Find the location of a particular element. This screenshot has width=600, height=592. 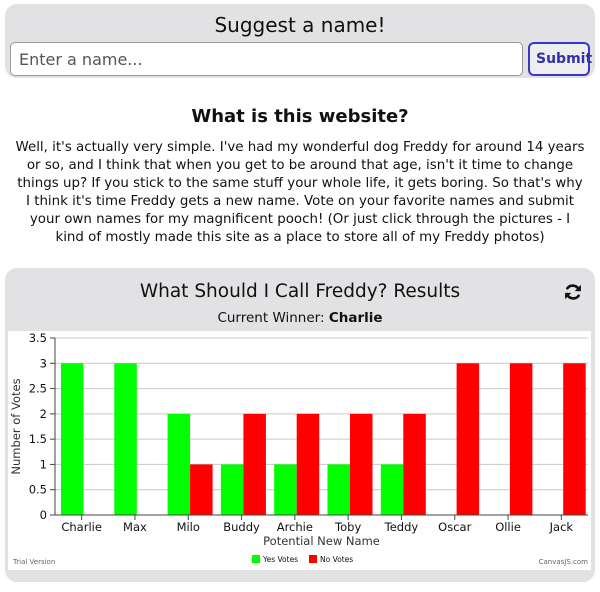

x-tick-label: Ollie is located at coordinates (508, 527).